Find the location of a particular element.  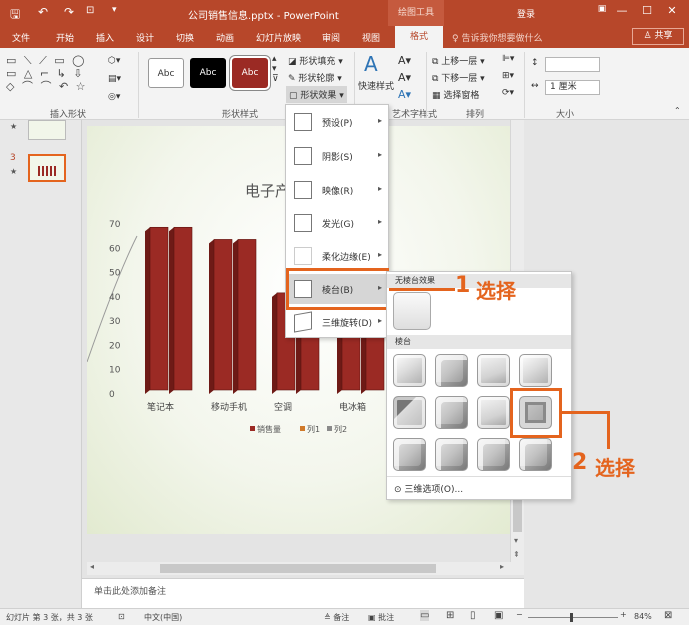

align-icon: ⊫▾ is located at coordinates (508, 59).